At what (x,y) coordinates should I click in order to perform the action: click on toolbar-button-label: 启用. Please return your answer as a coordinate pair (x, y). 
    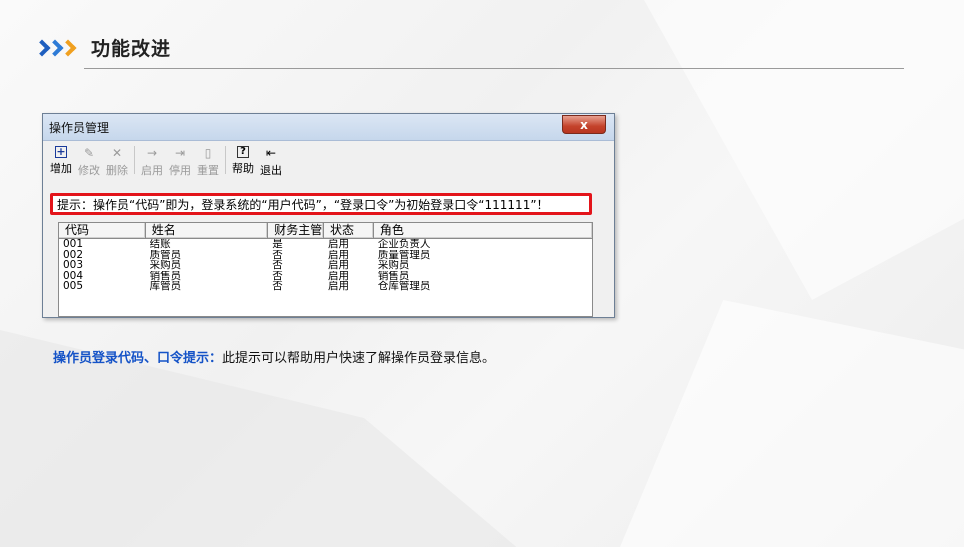
    Looking at the image, I should click on (152, 170).